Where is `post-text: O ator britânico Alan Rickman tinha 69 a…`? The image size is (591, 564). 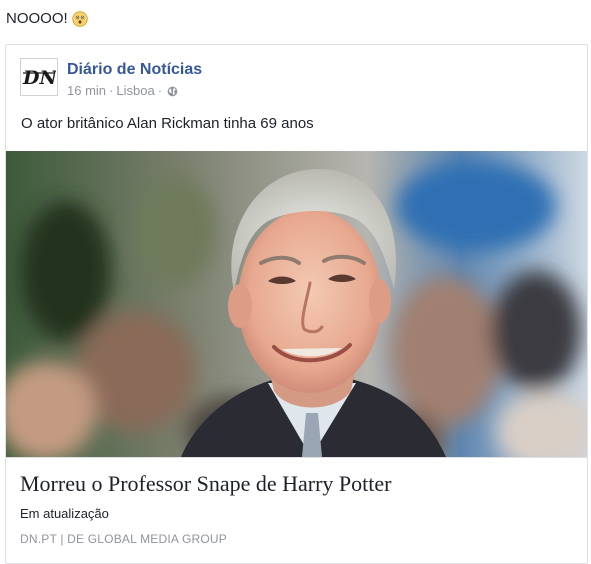 post-text: O ator britânico Alan Rickman tinha 69 a… is located at coordinates (167, 123).